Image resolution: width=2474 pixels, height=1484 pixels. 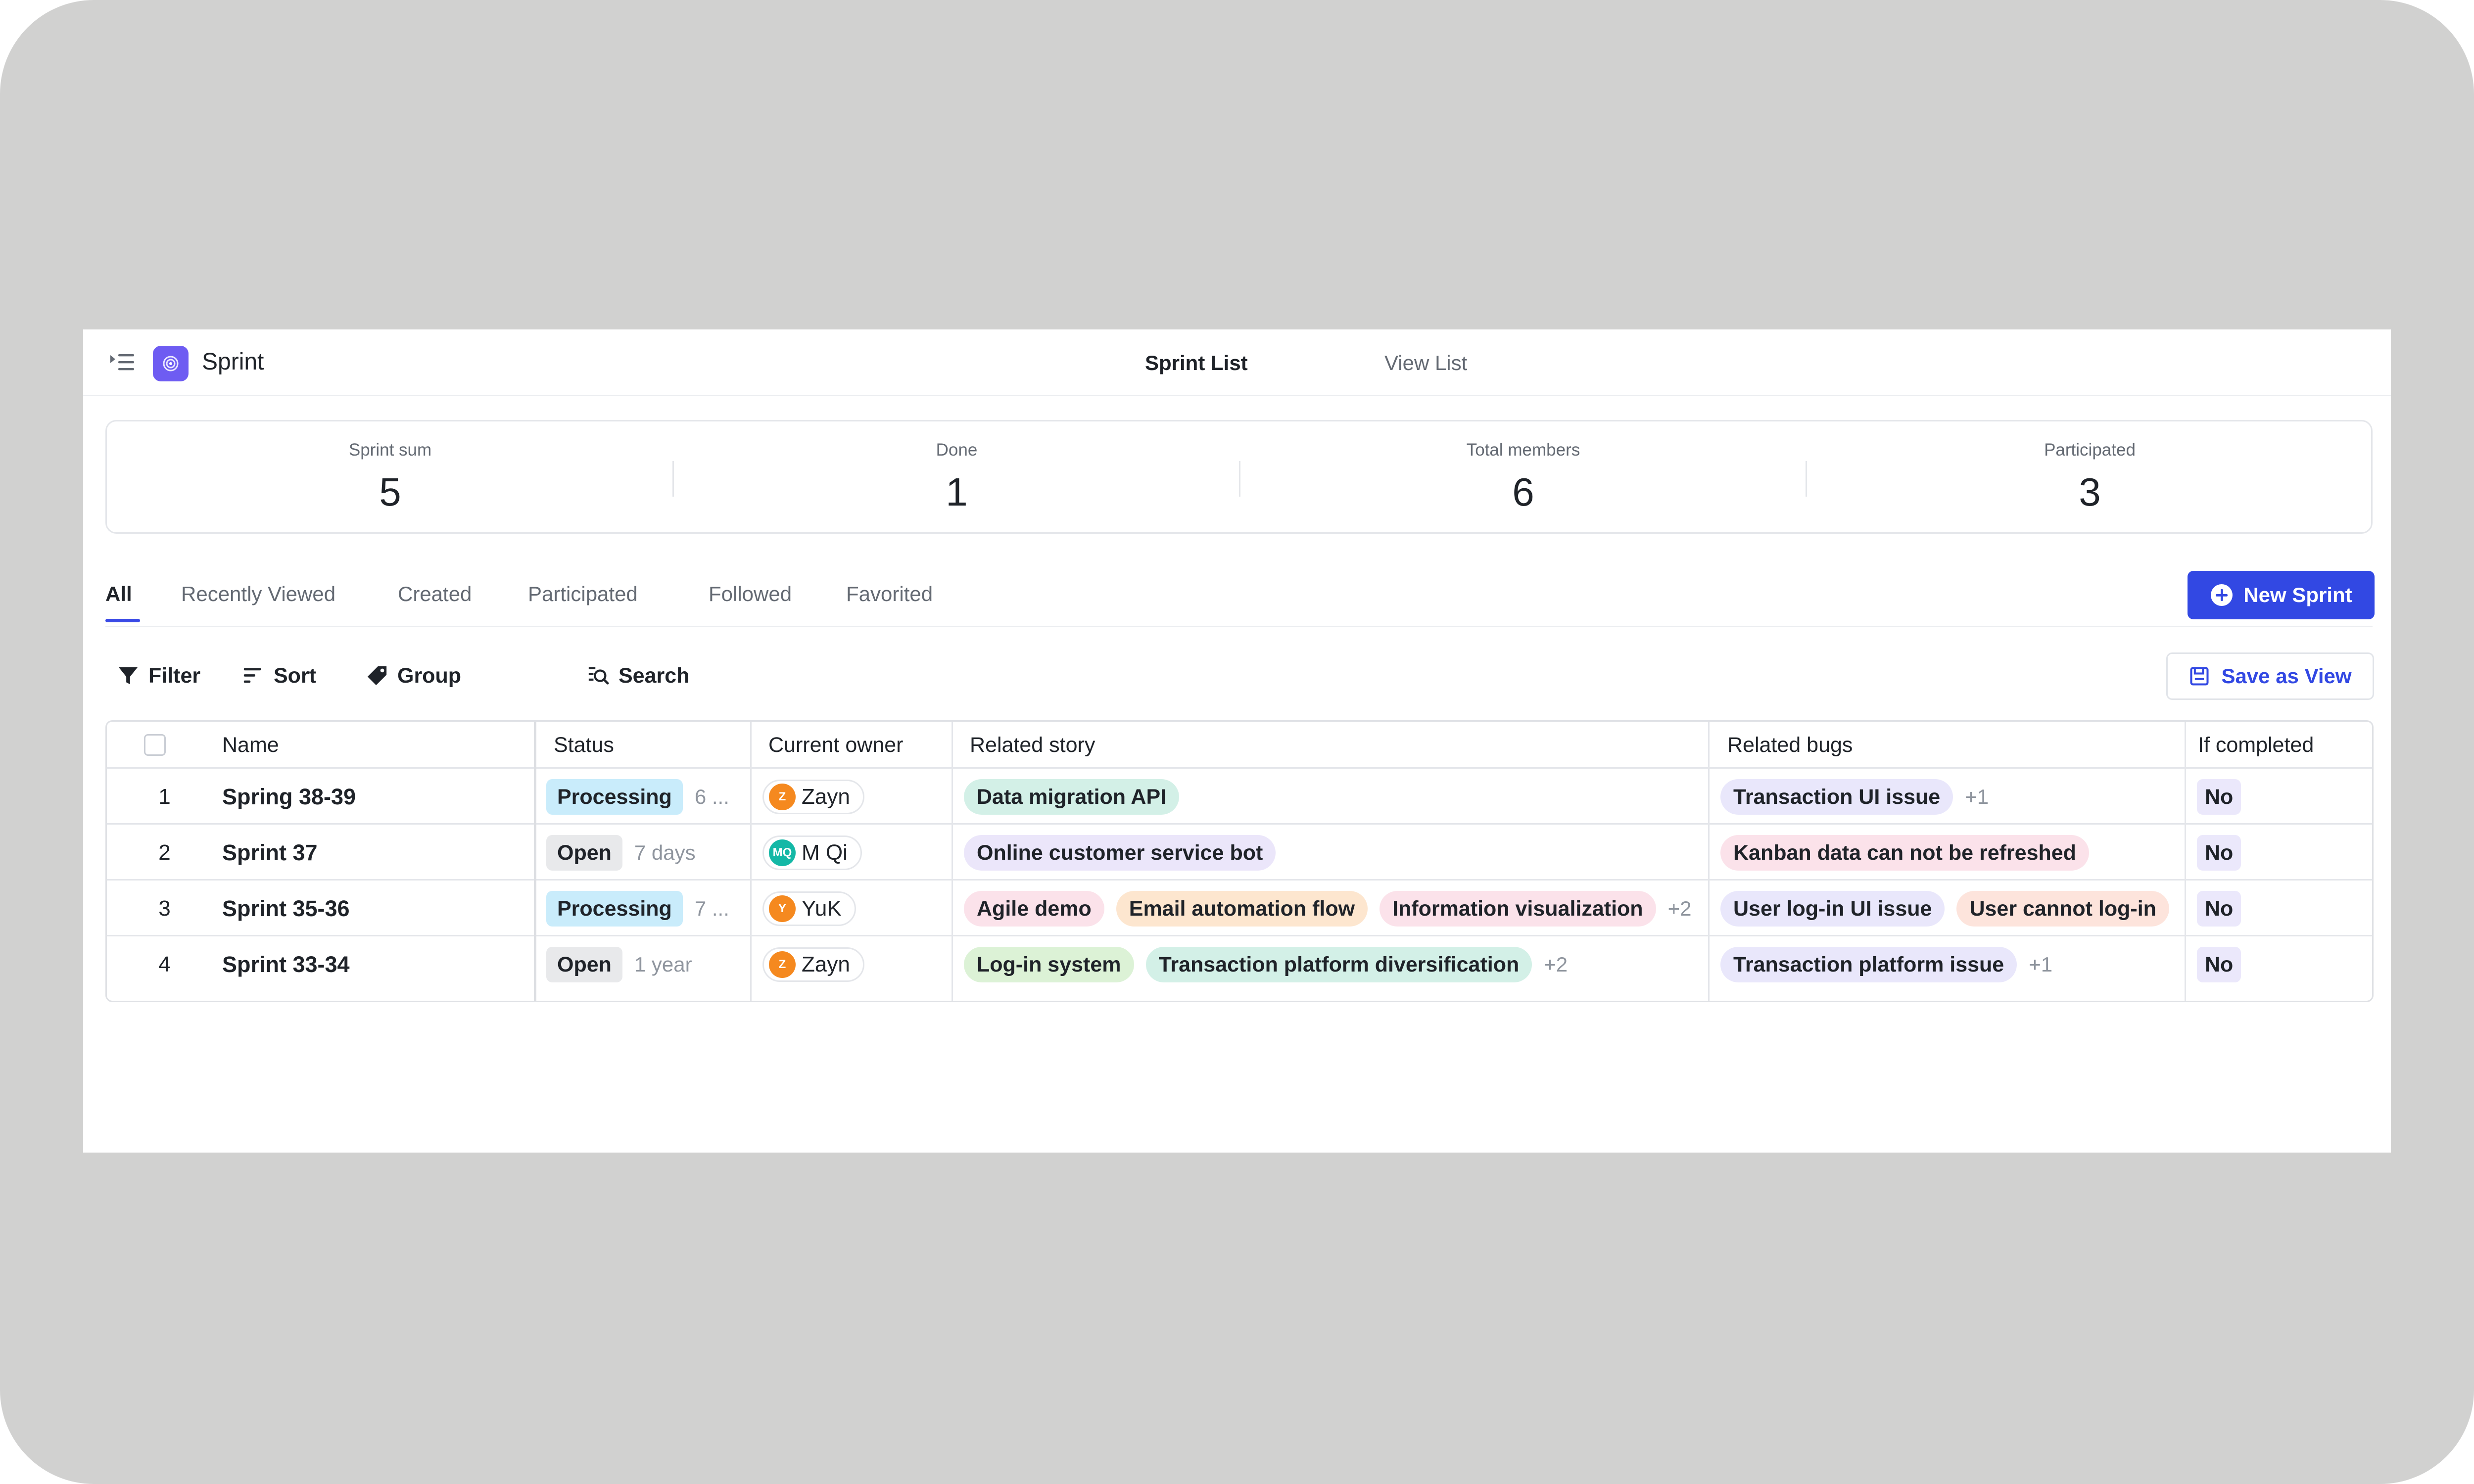 I want to click on story-tag: Data migration API, so click(x=1072, y=797).